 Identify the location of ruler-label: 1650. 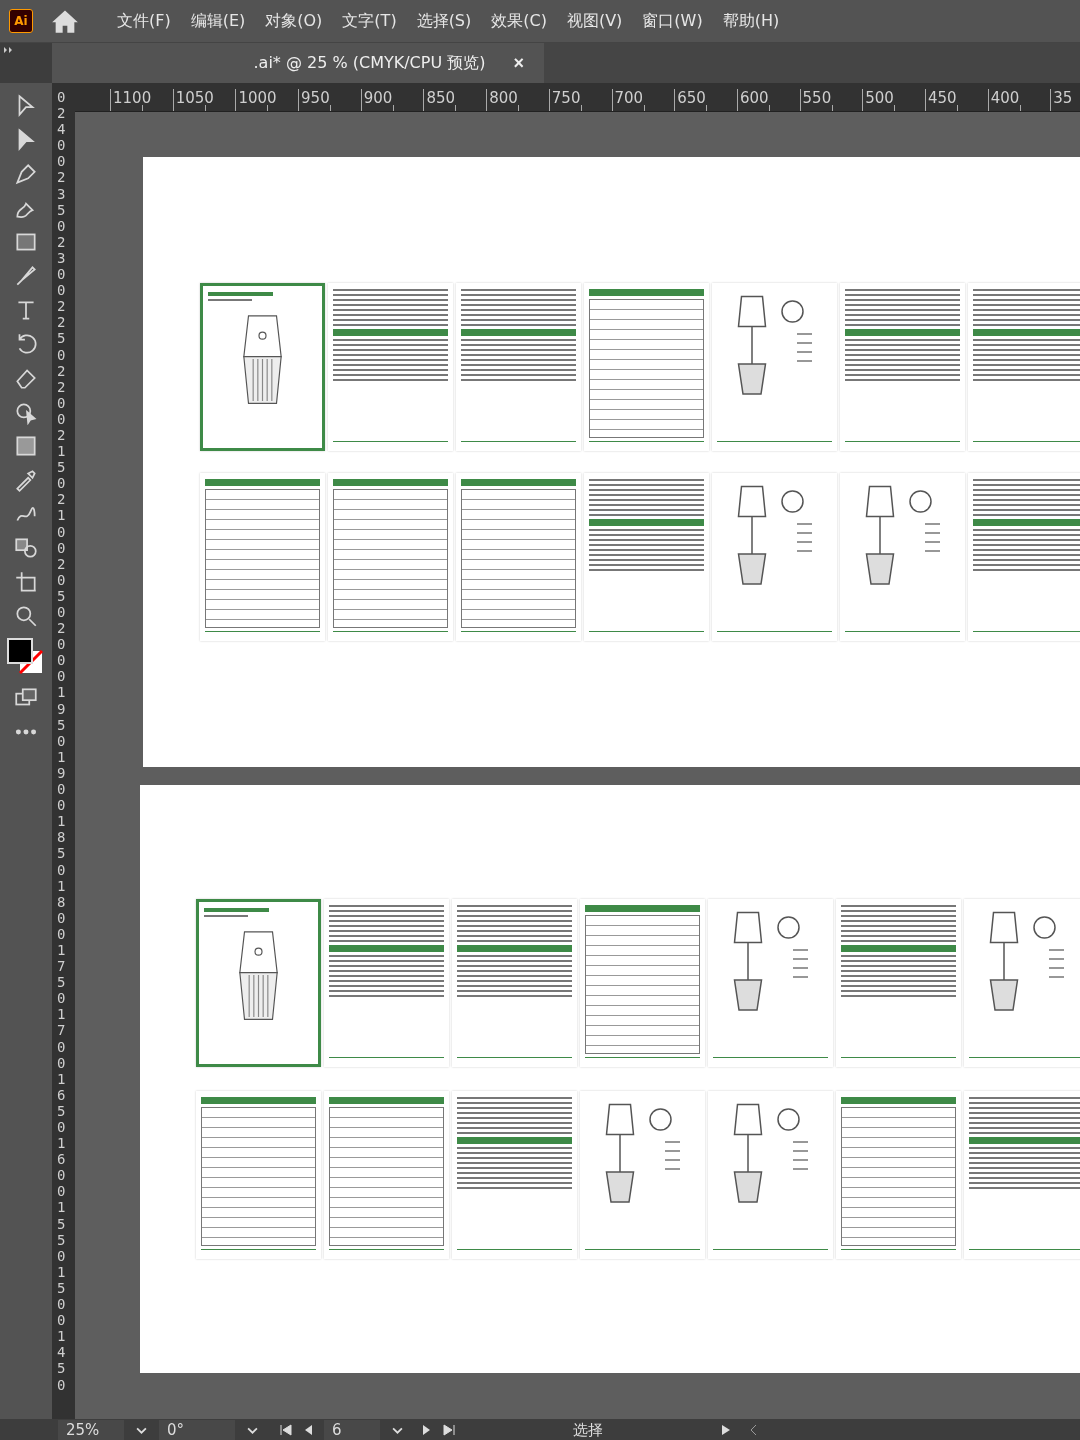
(61, 1103).